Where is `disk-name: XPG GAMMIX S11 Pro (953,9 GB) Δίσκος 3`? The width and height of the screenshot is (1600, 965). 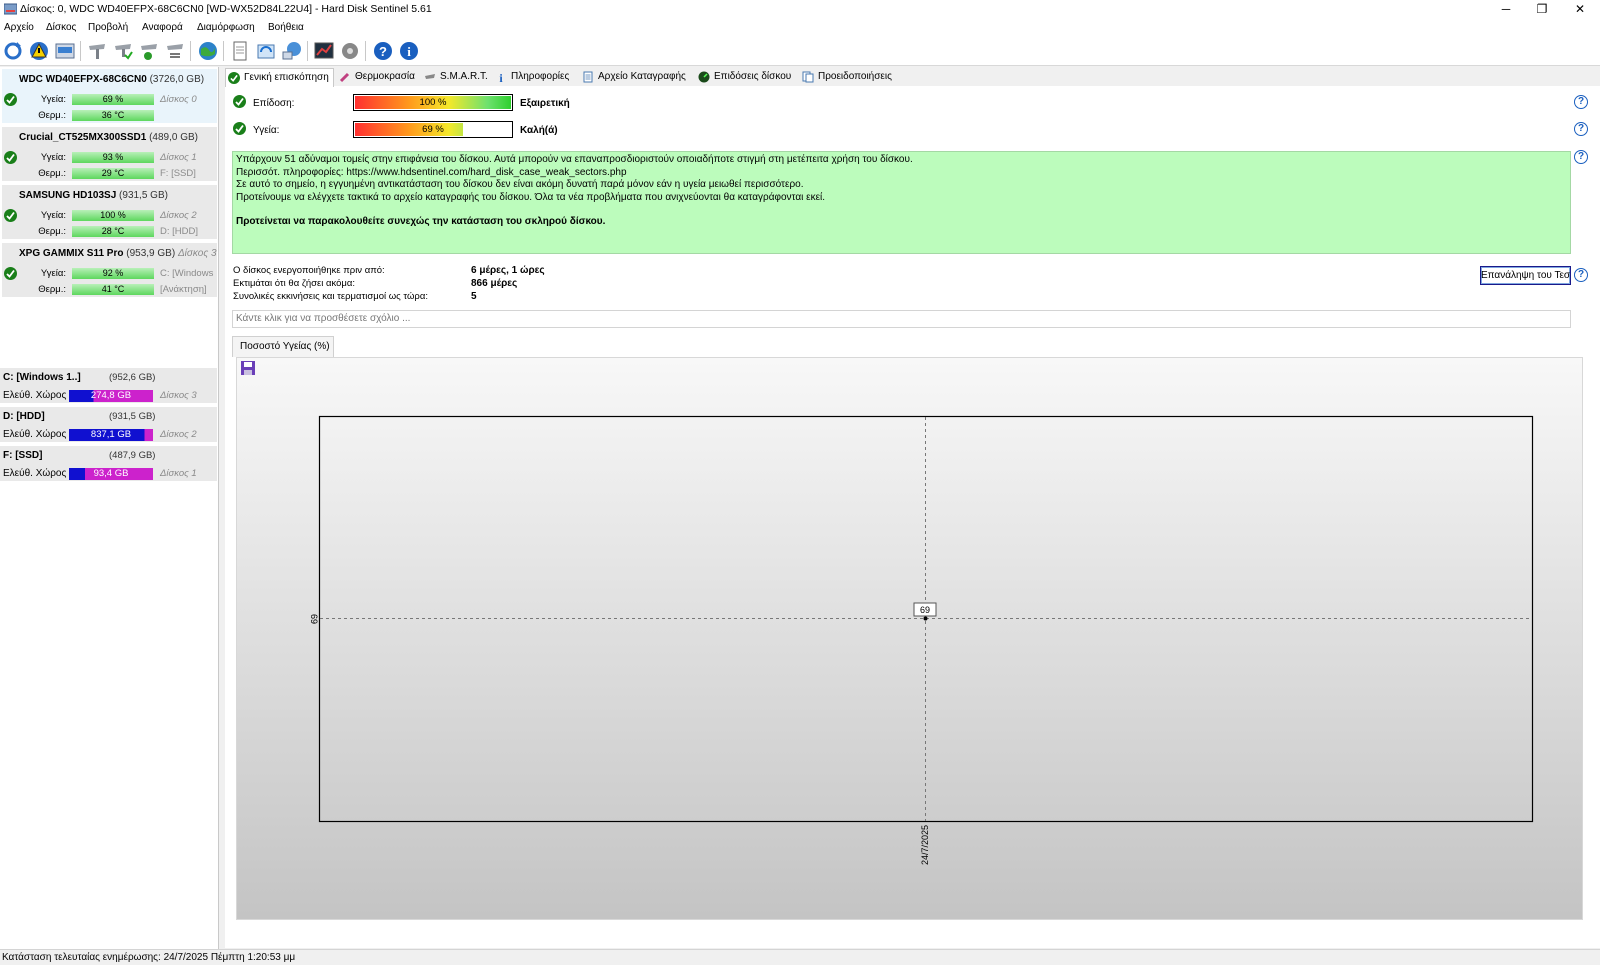 disk-name: XPG GAMMIX S11 Pro (953,9 GB) Δίσκος 3 is located at coordinates (118, 253).